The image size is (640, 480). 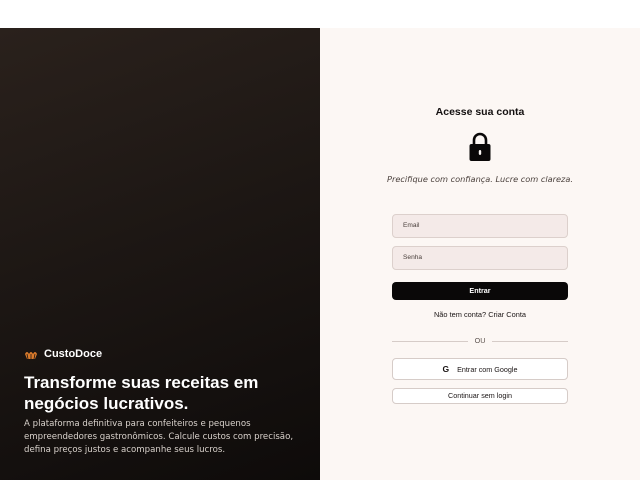 I want to click on brand-name: CustoDoce, so click(x=73, y=354).